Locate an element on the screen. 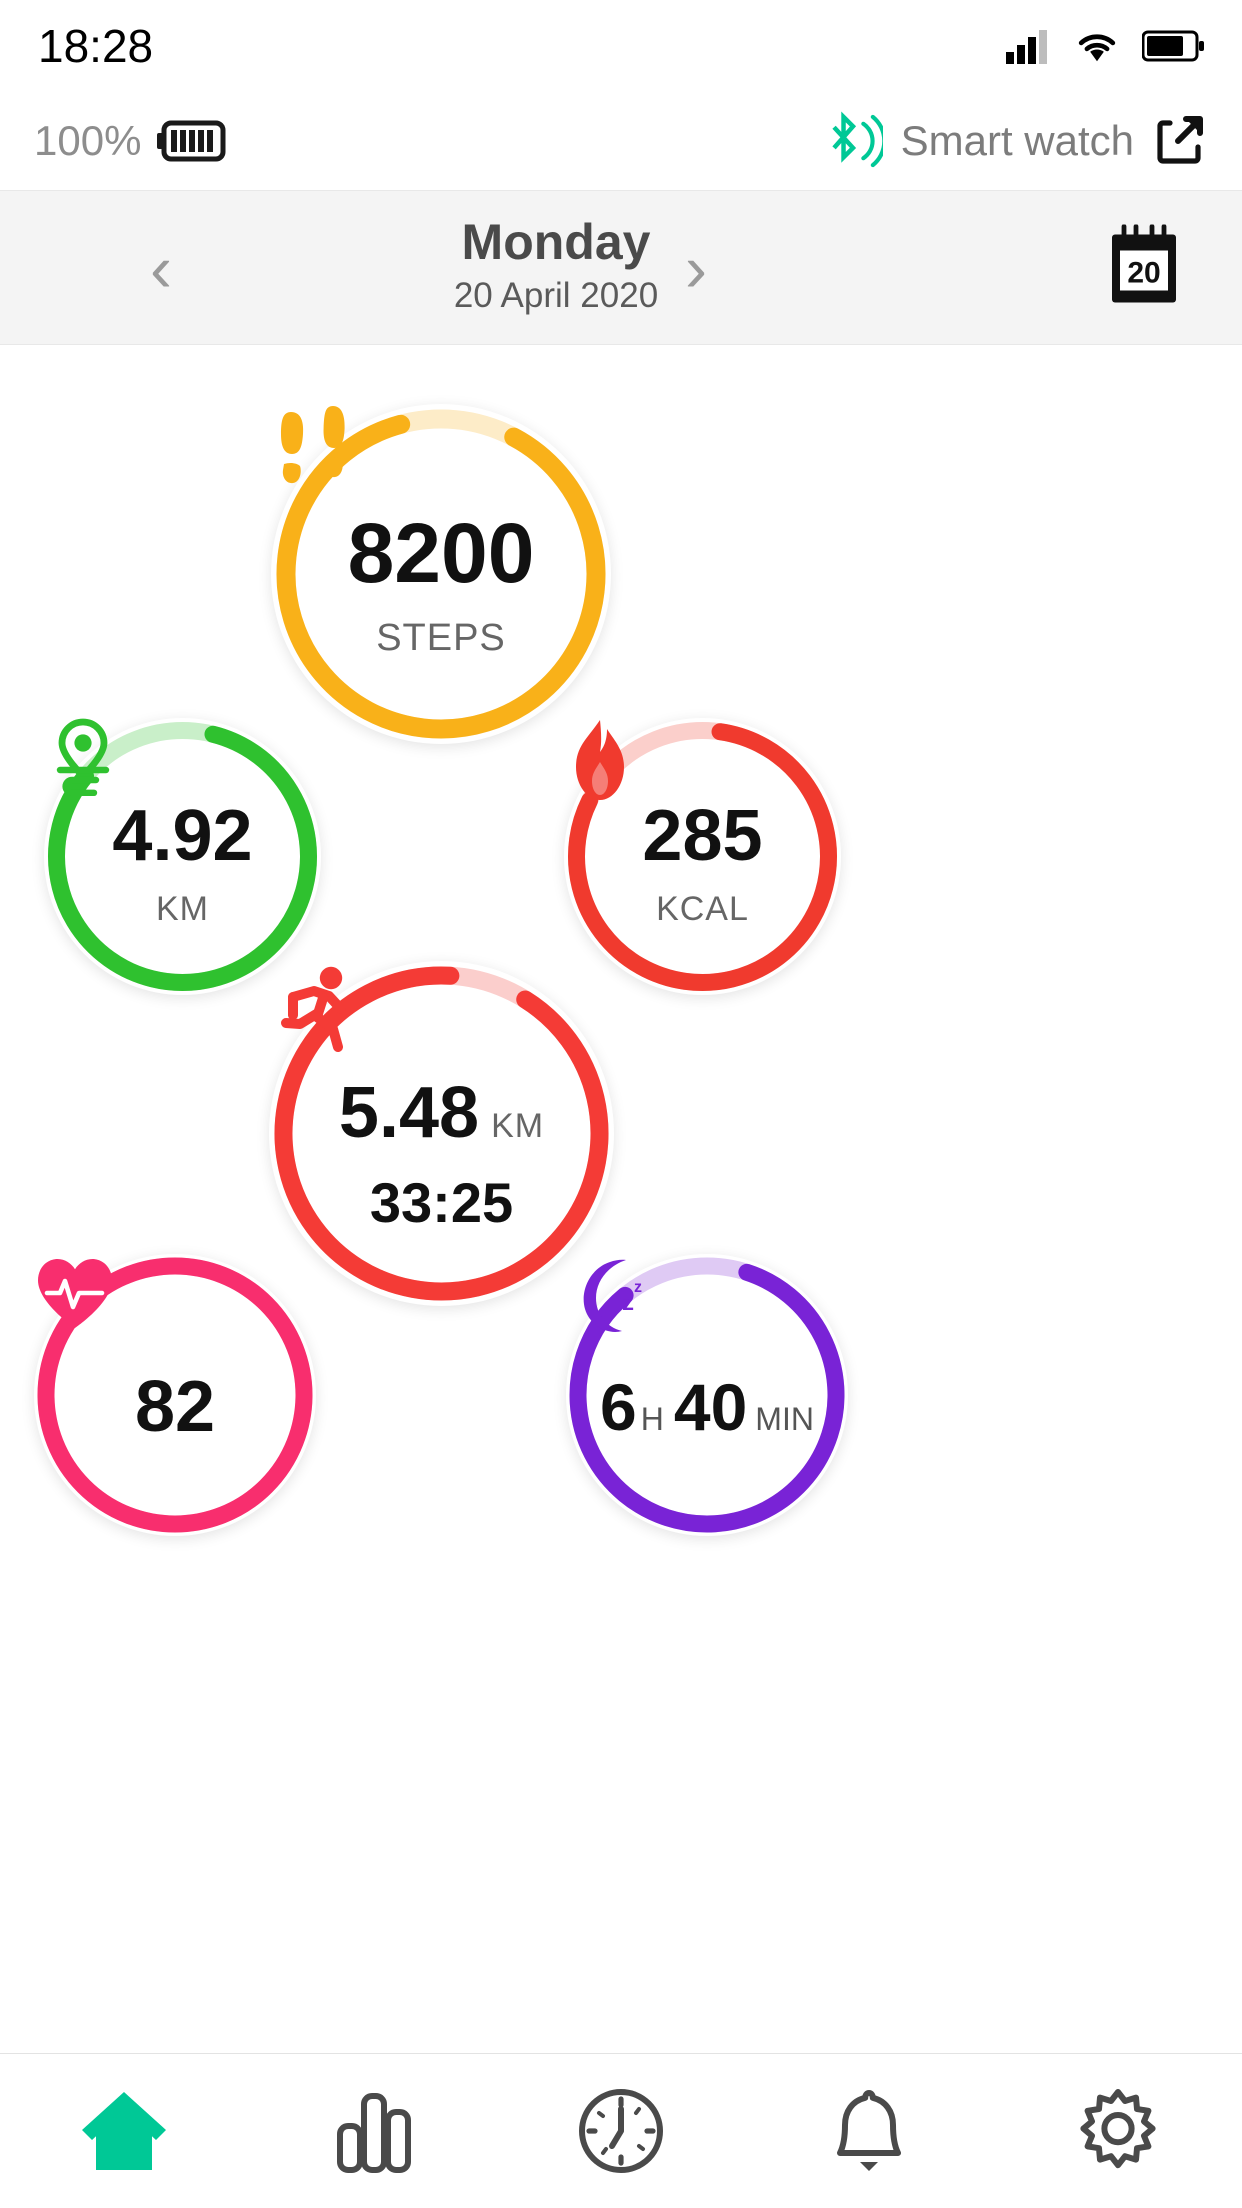  tab-alarms is located at coordinates (869, 2131).